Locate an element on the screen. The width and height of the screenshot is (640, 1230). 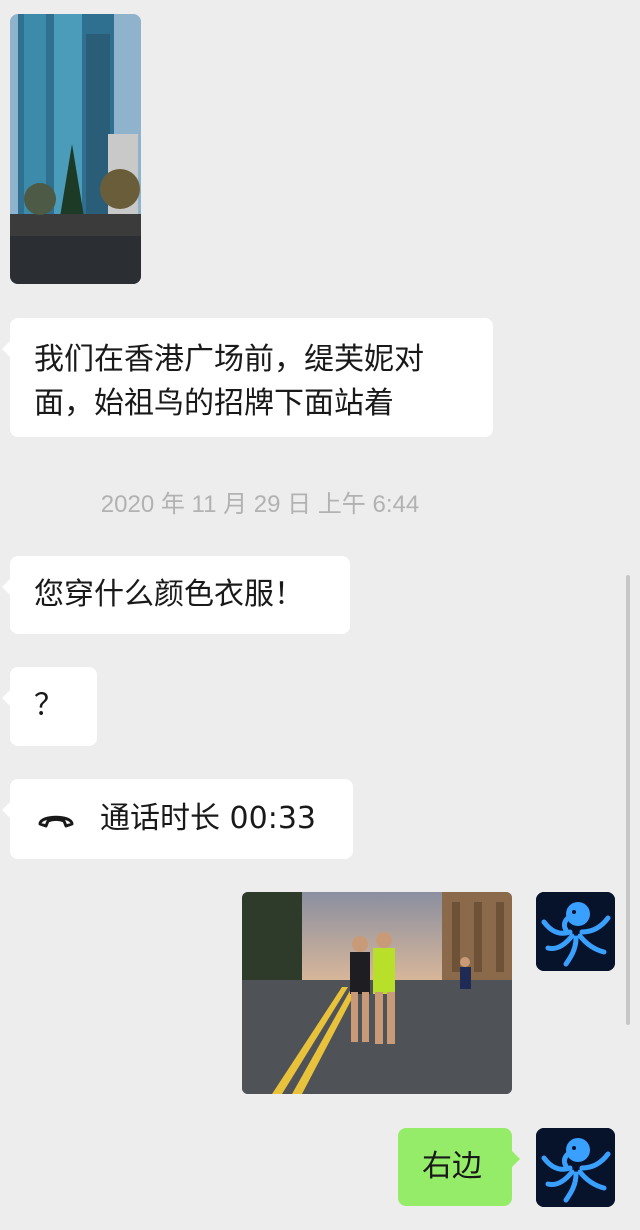
message-bubble-question: ？ is located at coordinates (49, 706).